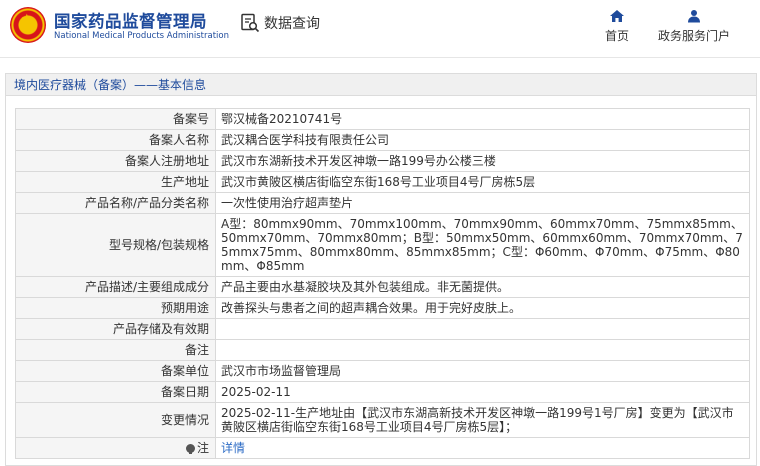  I want to click on data-query-link: 数据查询, so click(280, 23).